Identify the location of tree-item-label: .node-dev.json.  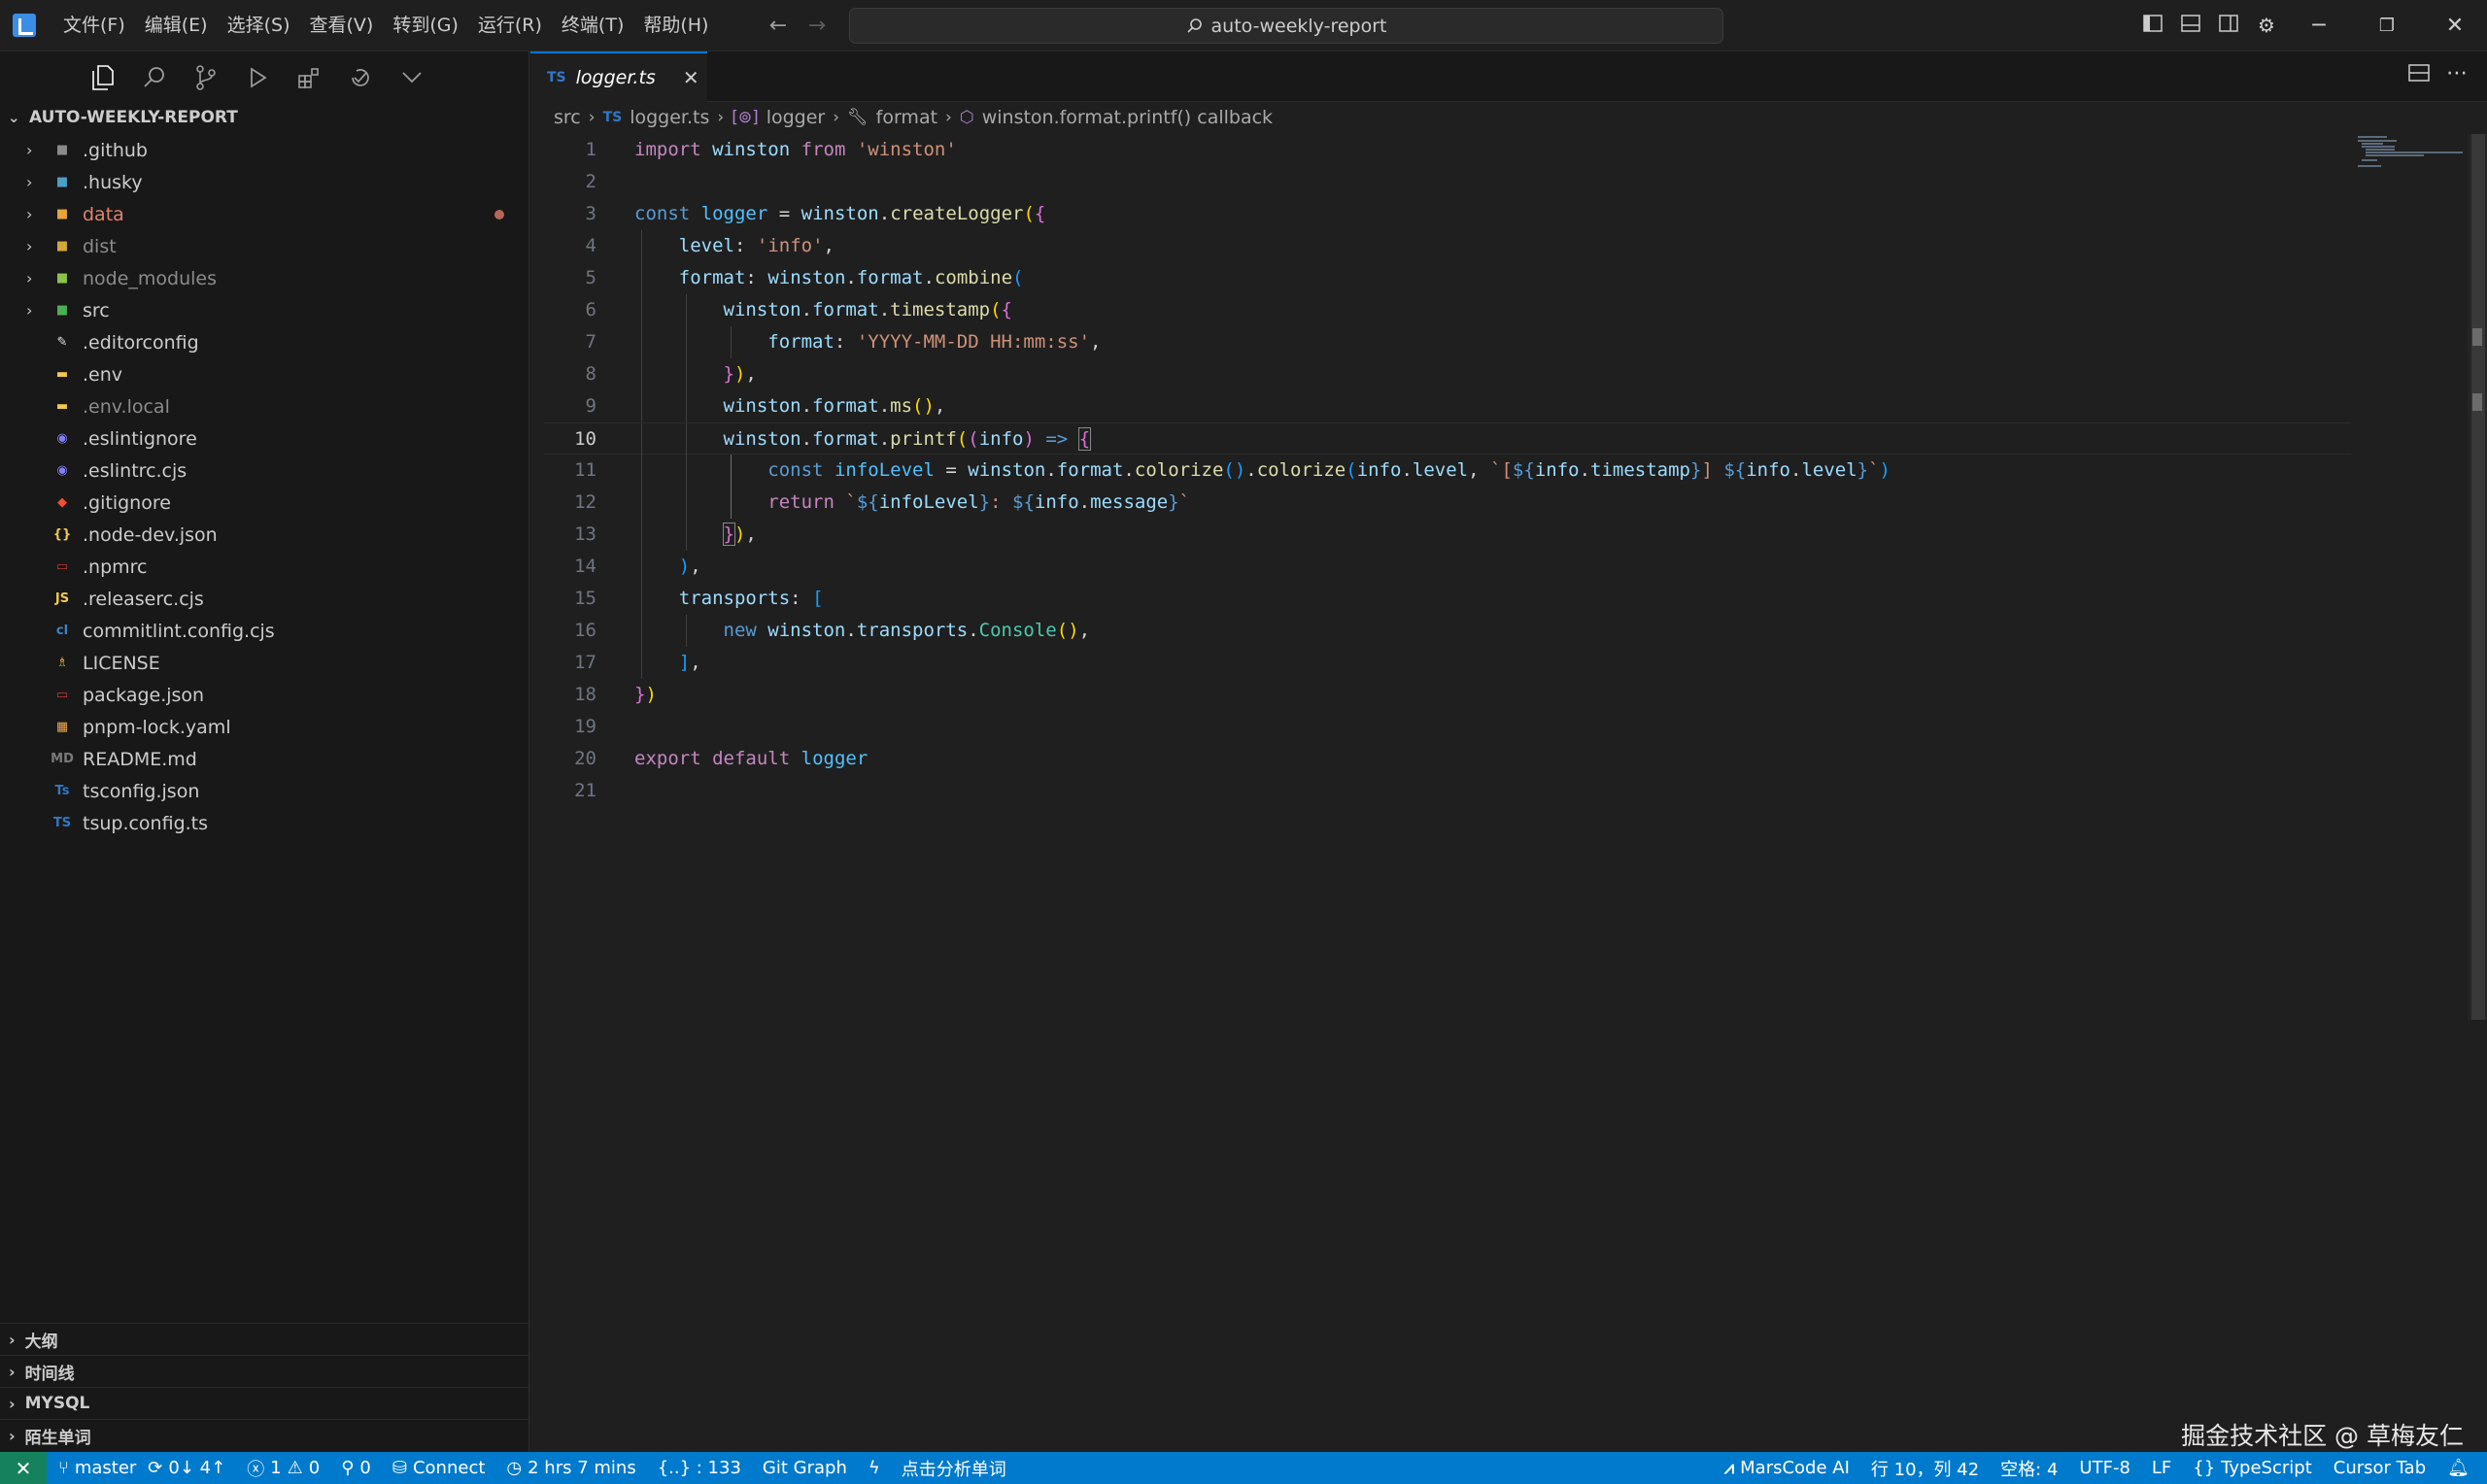
(150, 534).